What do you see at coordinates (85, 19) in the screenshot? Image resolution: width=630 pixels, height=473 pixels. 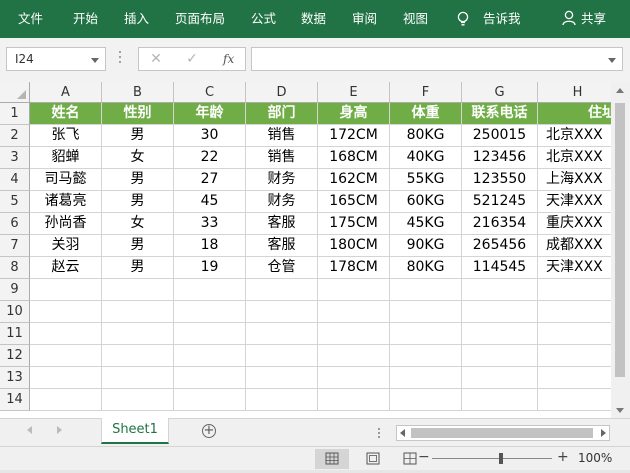 I see `menu-home: 开始` at bounding box center [85, 19].